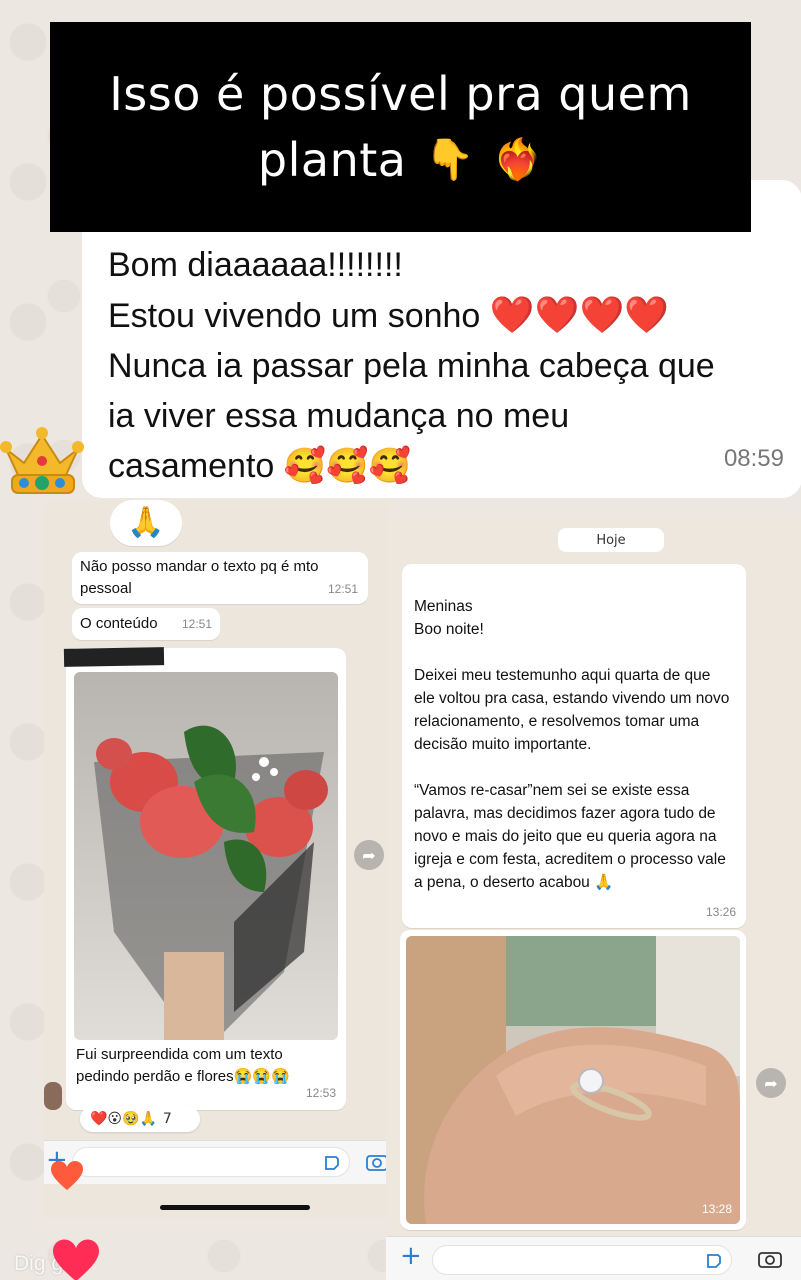 This screenshot has width=801, height=1280. What do you see at coordinates (167, 1119) in the screenshot?
I see `reaction-count: 7` at bounding box center [167, 1119].